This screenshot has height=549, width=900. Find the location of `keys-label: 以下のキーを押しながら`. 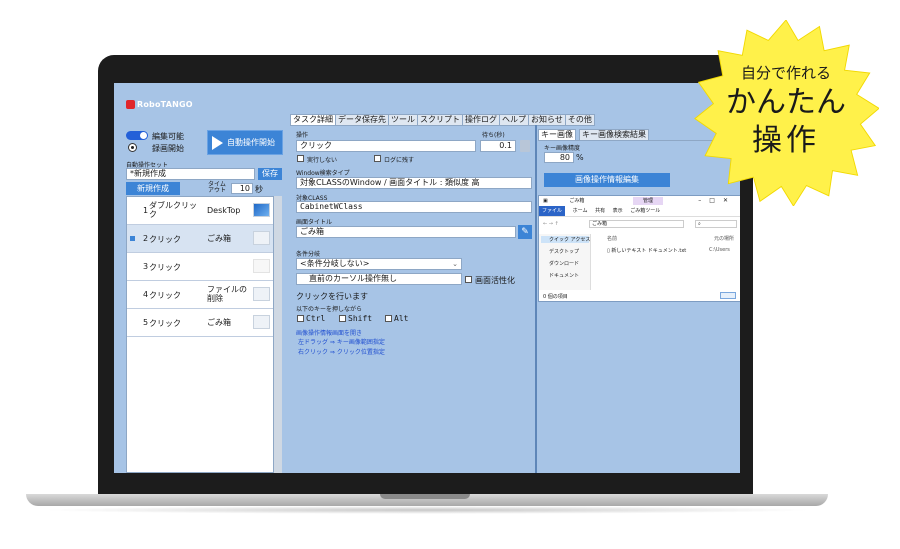

keys-label: 以下のキーを押しながら is located at coordinates (329, 309).